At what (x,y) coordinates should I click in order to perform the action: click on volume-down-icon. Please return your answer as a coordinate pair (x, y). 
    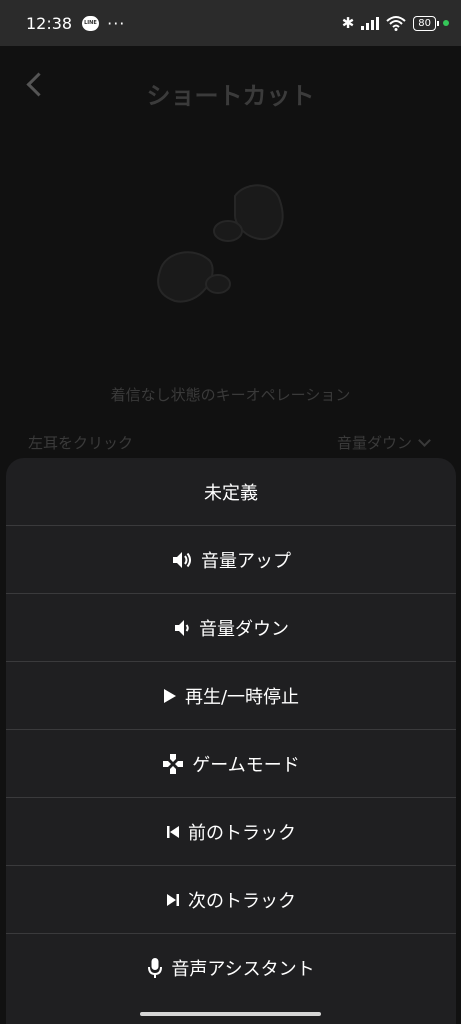
    Looking at the image, I should click on (182, 628).